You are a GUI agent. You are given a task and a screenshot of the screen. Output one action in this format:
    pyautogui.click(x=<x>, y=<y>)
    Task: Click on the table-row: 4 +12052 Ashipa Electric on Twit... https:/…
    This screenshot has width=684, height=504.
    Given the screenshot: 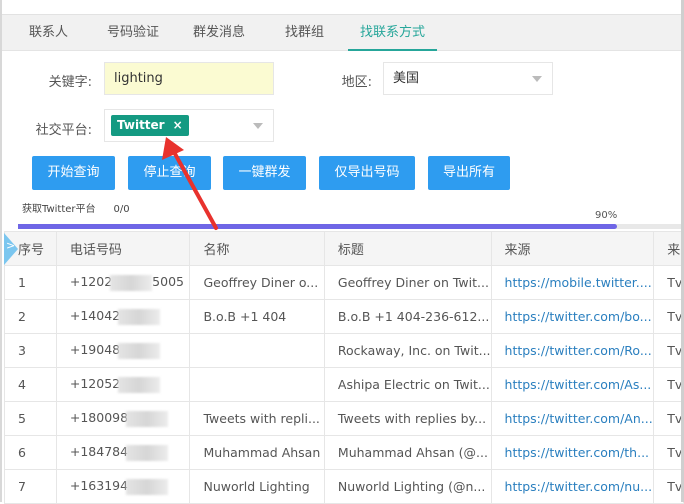 What is the action you would take?
    pyautogui.click(x=344, y=384)
    